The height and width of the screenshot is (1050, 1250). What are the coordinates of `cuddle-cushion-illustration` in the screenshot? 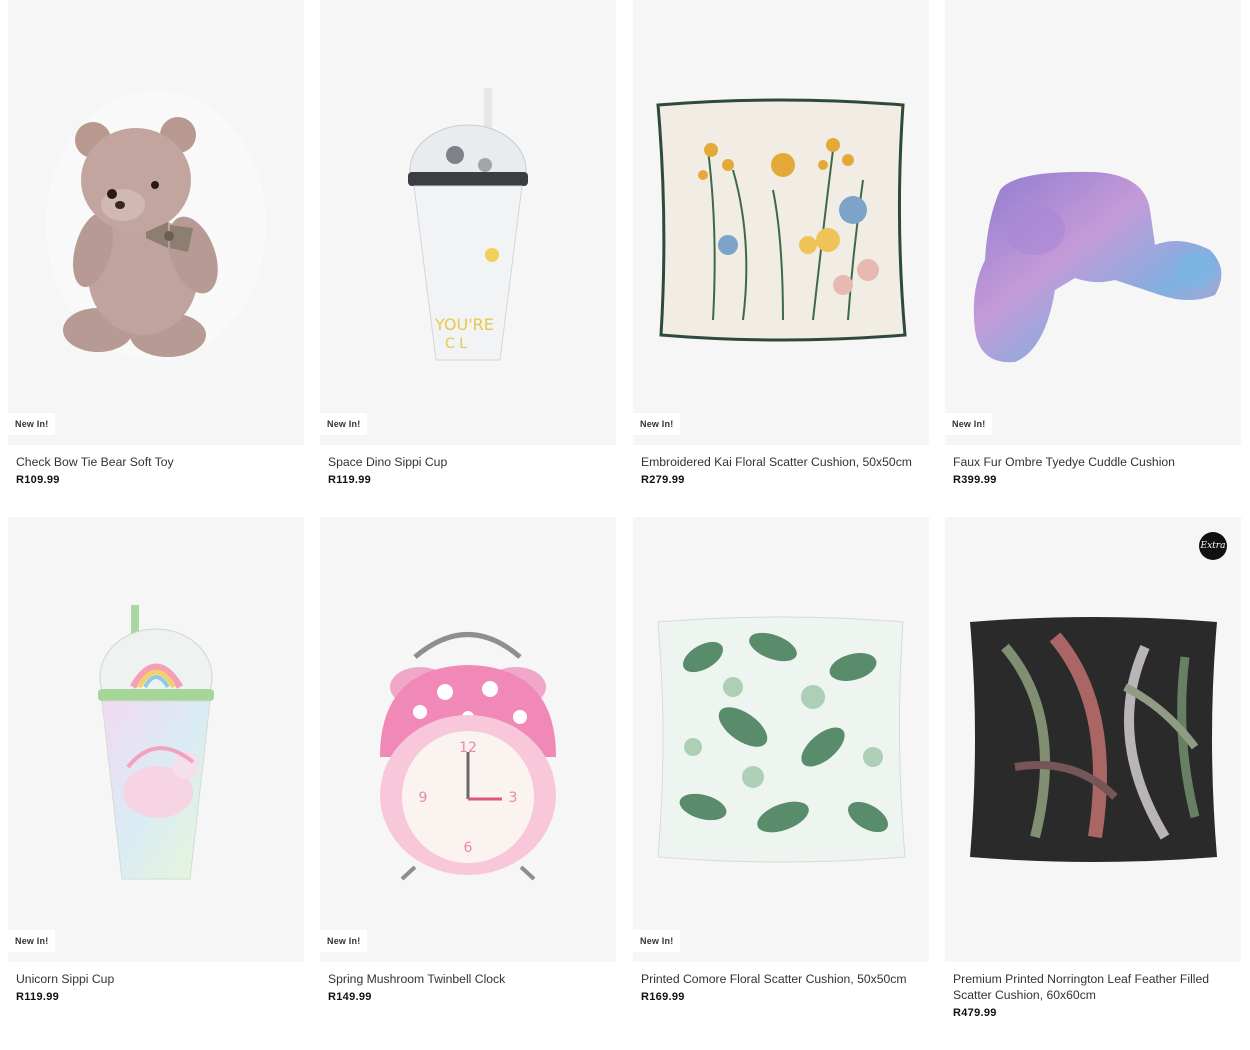 It's located at (1097, 267).